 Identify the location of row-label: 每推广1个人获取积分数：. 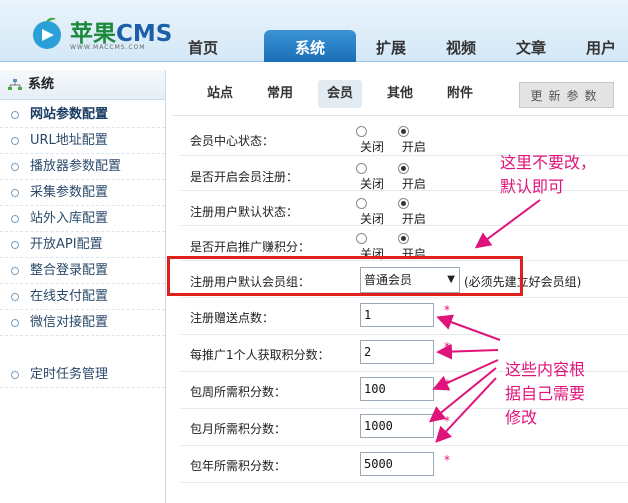
(260, 355).